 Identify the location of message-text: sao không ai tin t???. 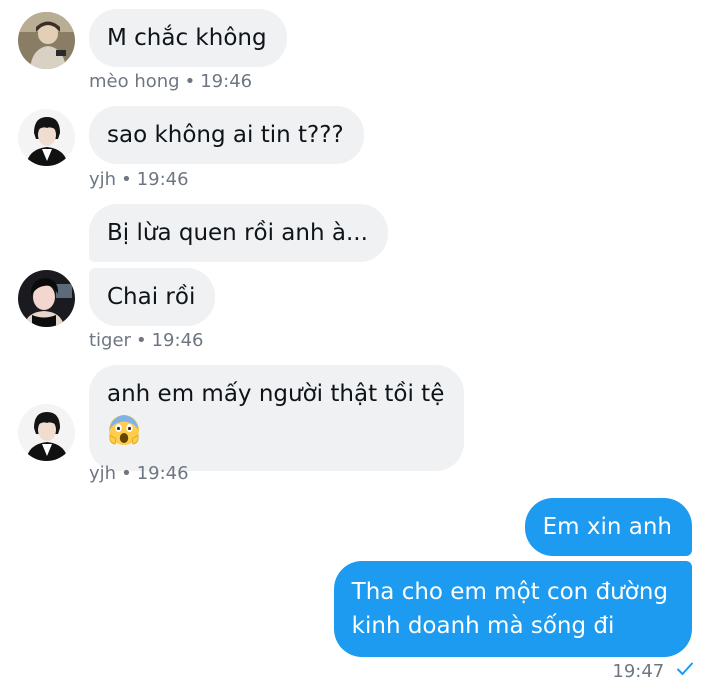
(225, 135).